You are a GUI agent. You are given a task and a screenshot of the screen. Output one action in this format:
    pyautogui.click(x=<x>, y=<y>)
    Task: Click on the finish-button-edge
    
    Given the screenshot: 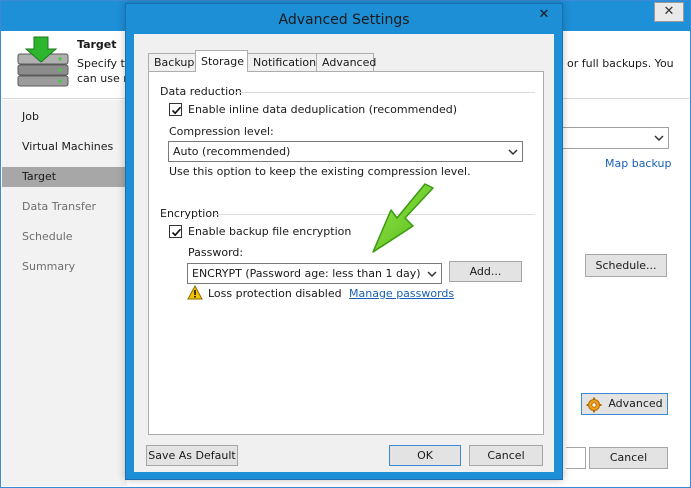 What is the action you would take?
    pyautogui.click(x=576, y=458)
    